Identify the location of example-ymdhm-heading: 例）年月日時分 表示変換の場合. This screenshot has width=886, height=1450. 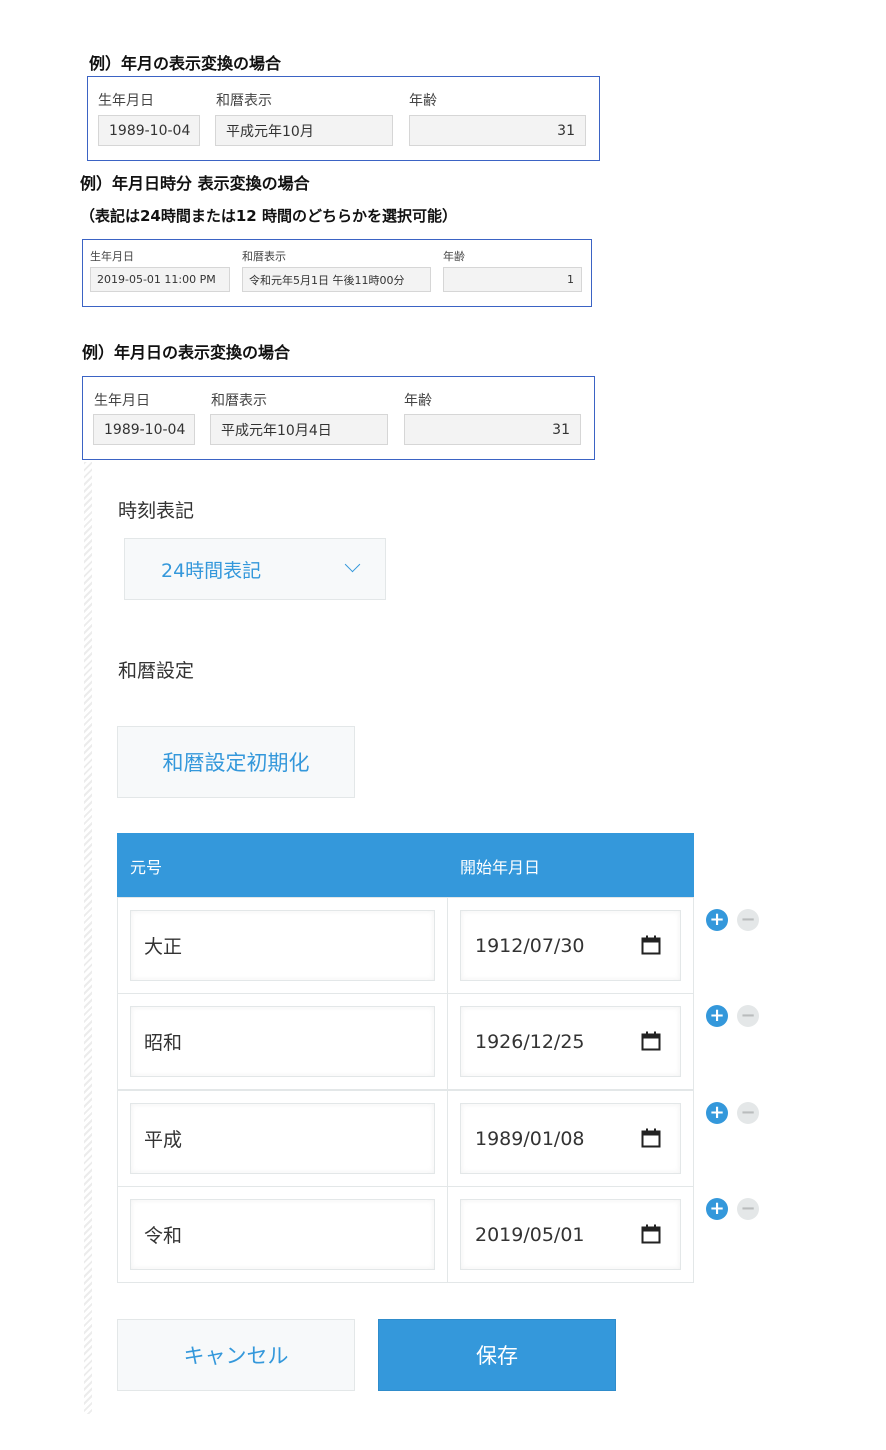
(195, 183).